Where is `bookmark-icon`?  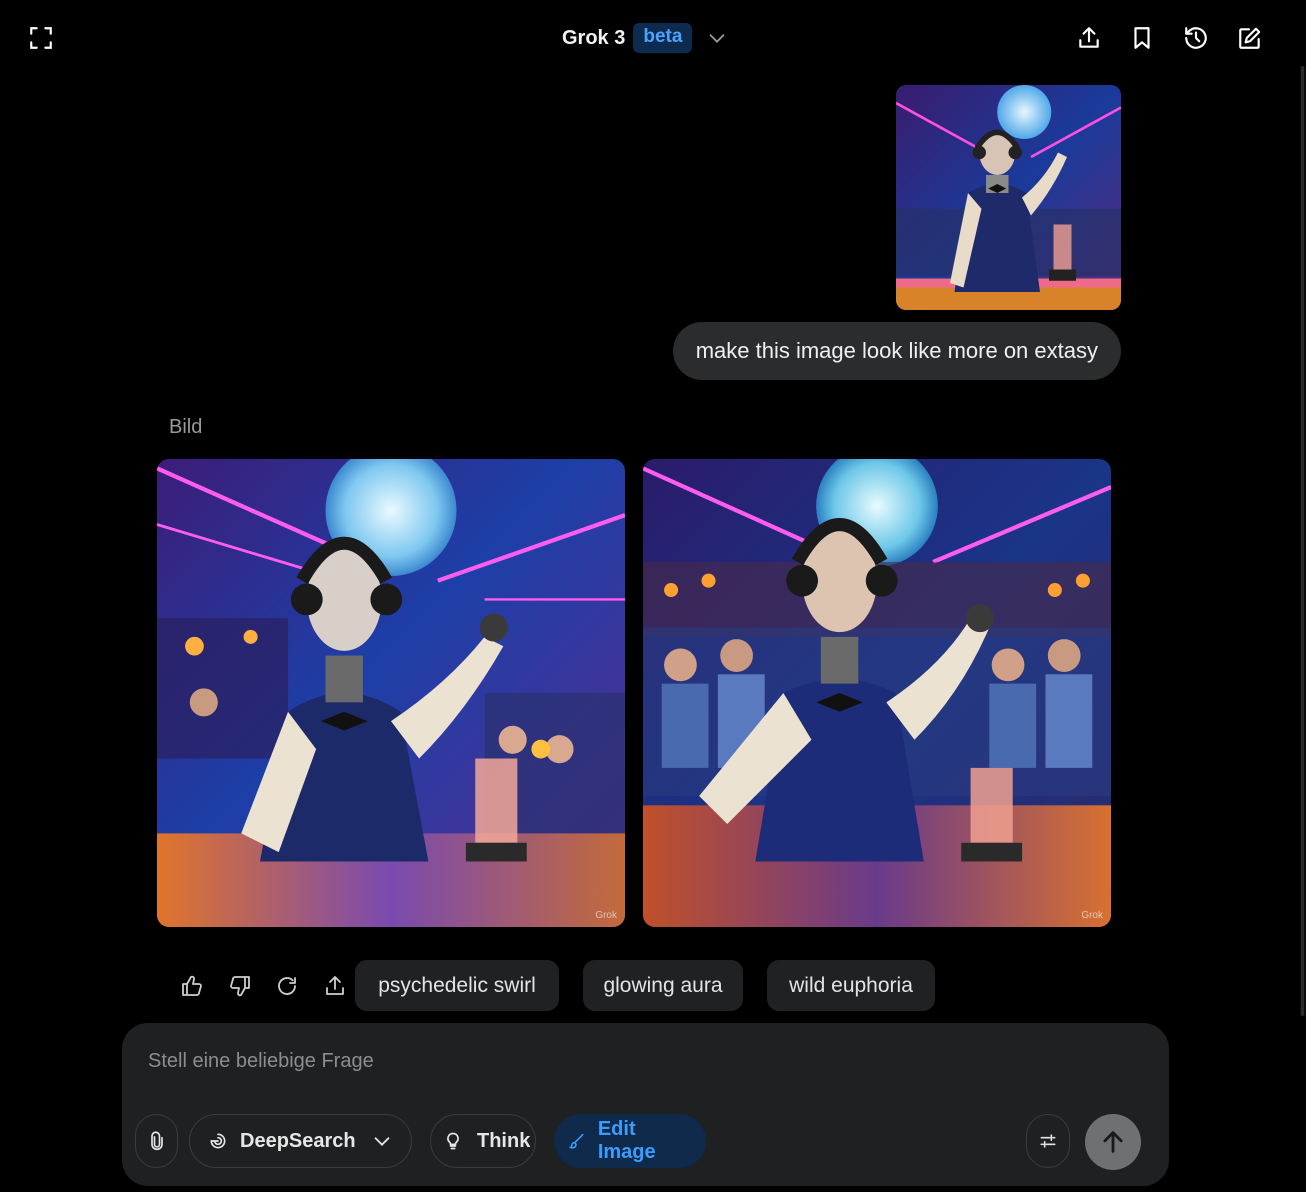 bookmark-icon is located at coordinates (1142, 38).